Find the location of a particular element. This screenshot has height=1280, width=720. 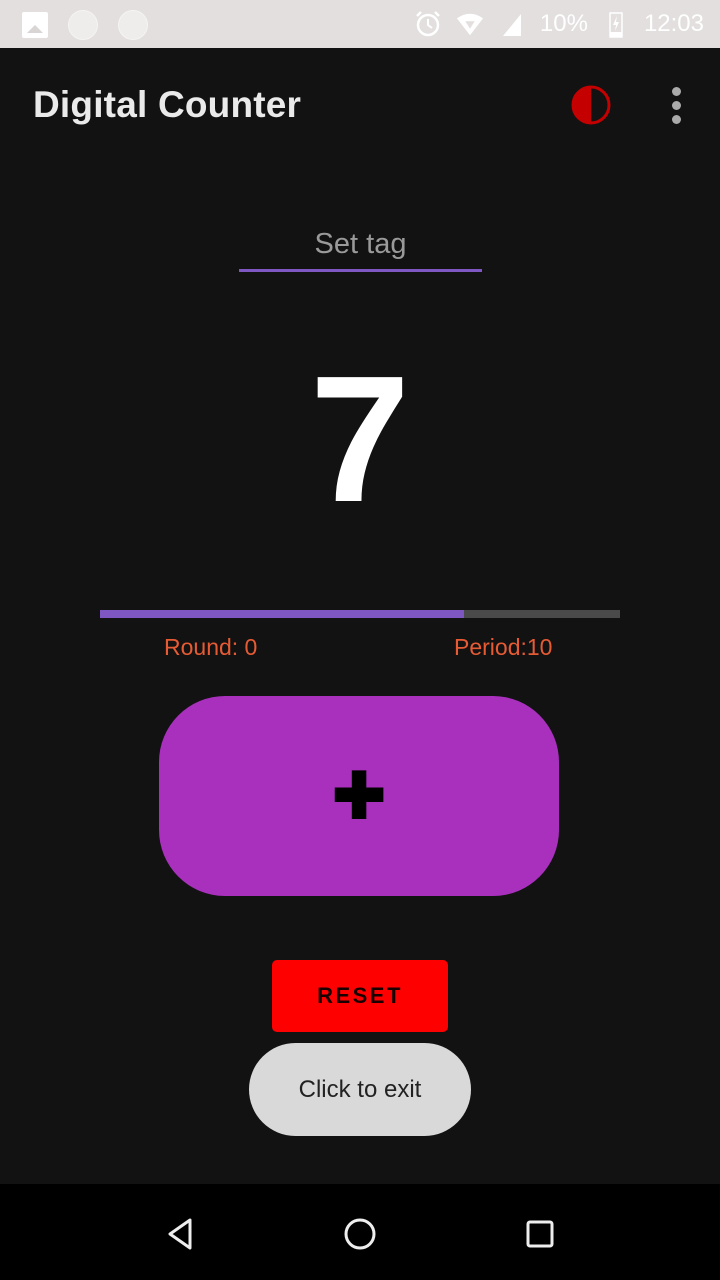

tag-input is located at coordinates (360, 244).